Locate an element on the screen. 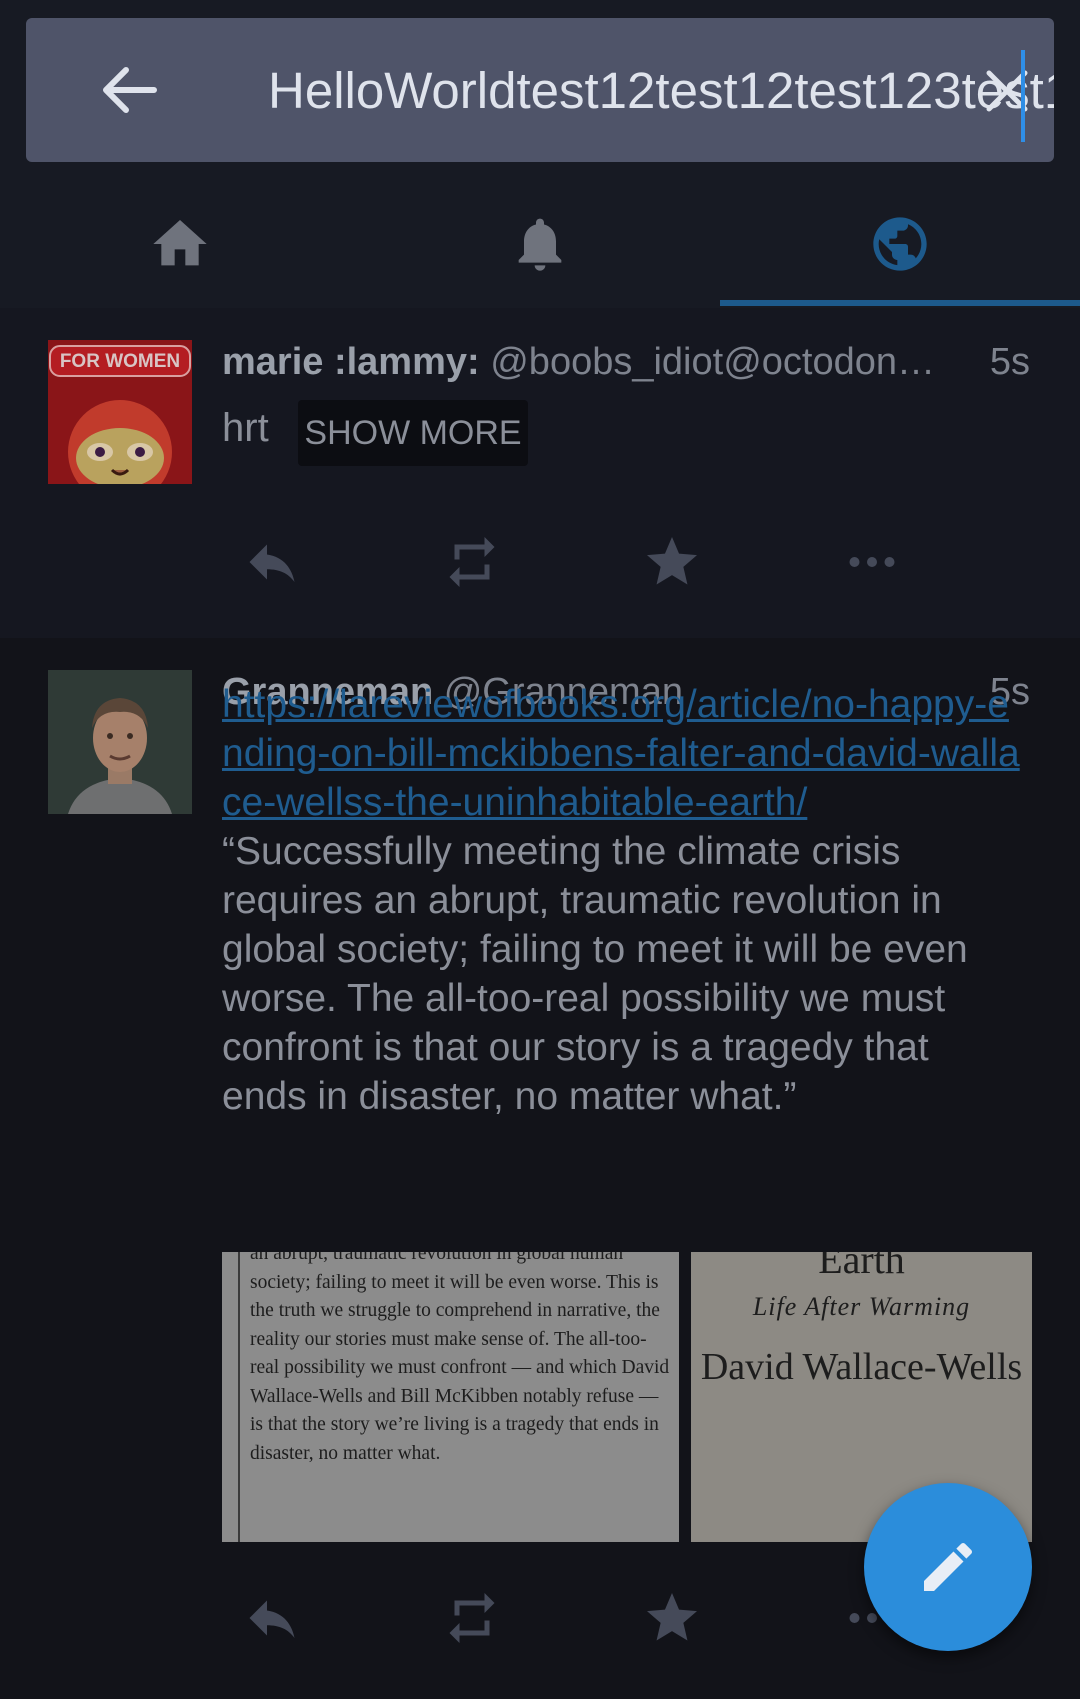 This screenshot has height=1699, width=1080. search-bar: HelloWorldtest12test12test123test12 is located at coordinates (540, 90).